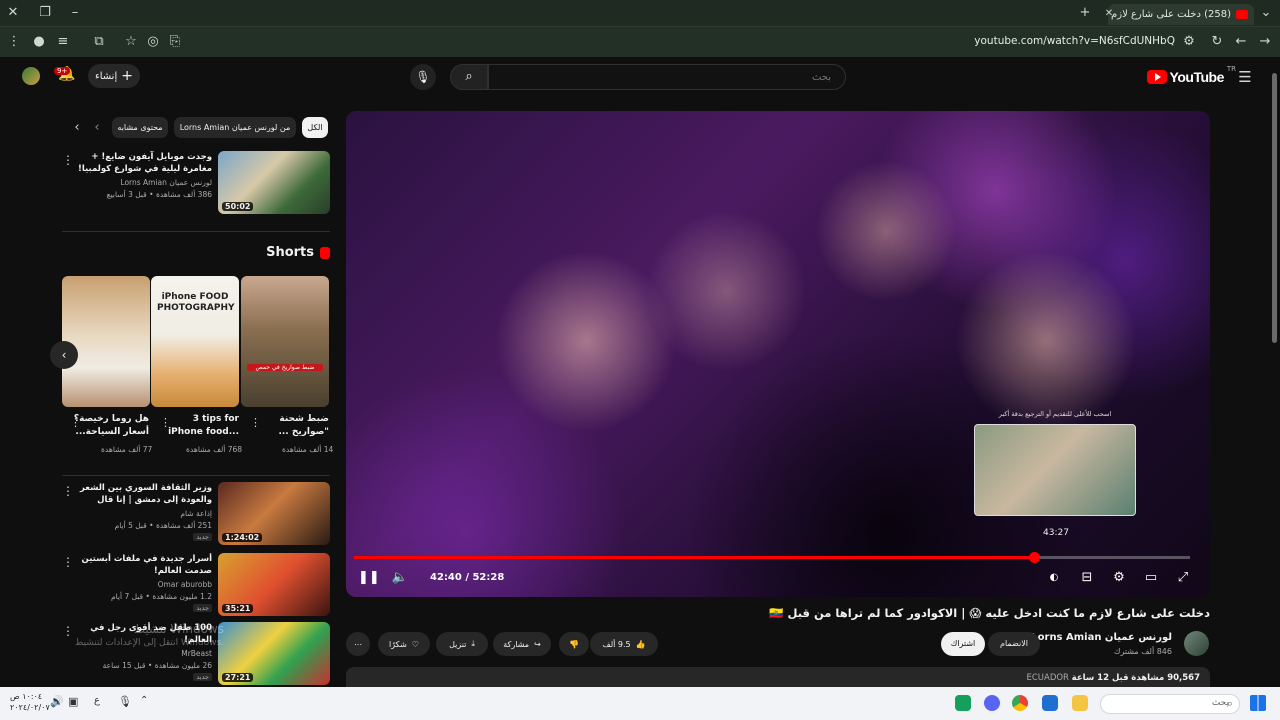 This screenshot has height=720, width=1280. What do you see at coordinates (1056, 533) in the screenshot?
I see `seek-preview-time: 43:27` at bounding box center [1056, 533].